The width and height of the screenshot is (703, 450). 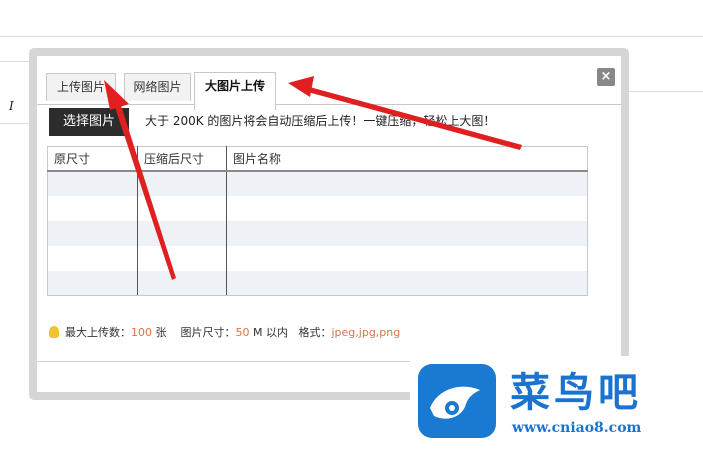 What do you see at coordinates (457, 401) in the screenshot?
I see `bird-logo-icon` at bounding box center [457, 401].